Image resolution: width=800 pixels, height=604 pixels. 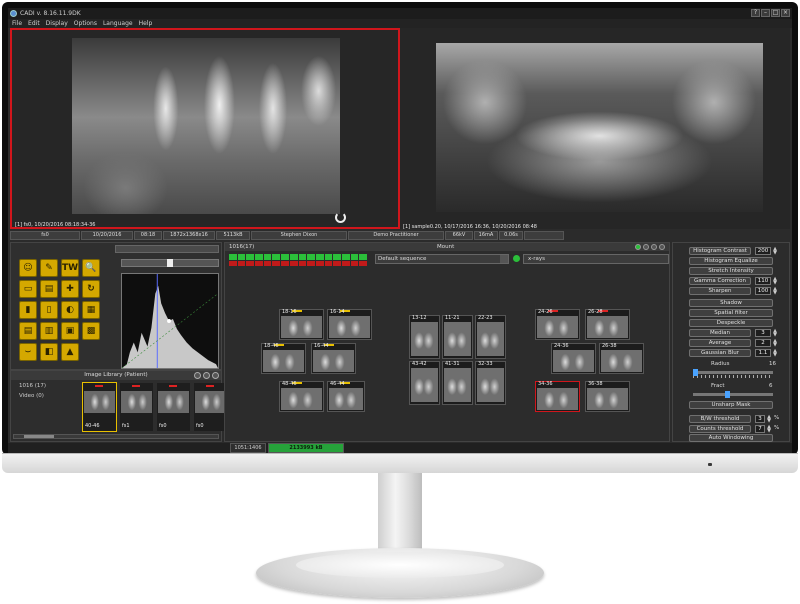 What do you see at coordinates (206, 375) in the screenshot?
I see `library-add-icon` at bounding box center [206, 375].